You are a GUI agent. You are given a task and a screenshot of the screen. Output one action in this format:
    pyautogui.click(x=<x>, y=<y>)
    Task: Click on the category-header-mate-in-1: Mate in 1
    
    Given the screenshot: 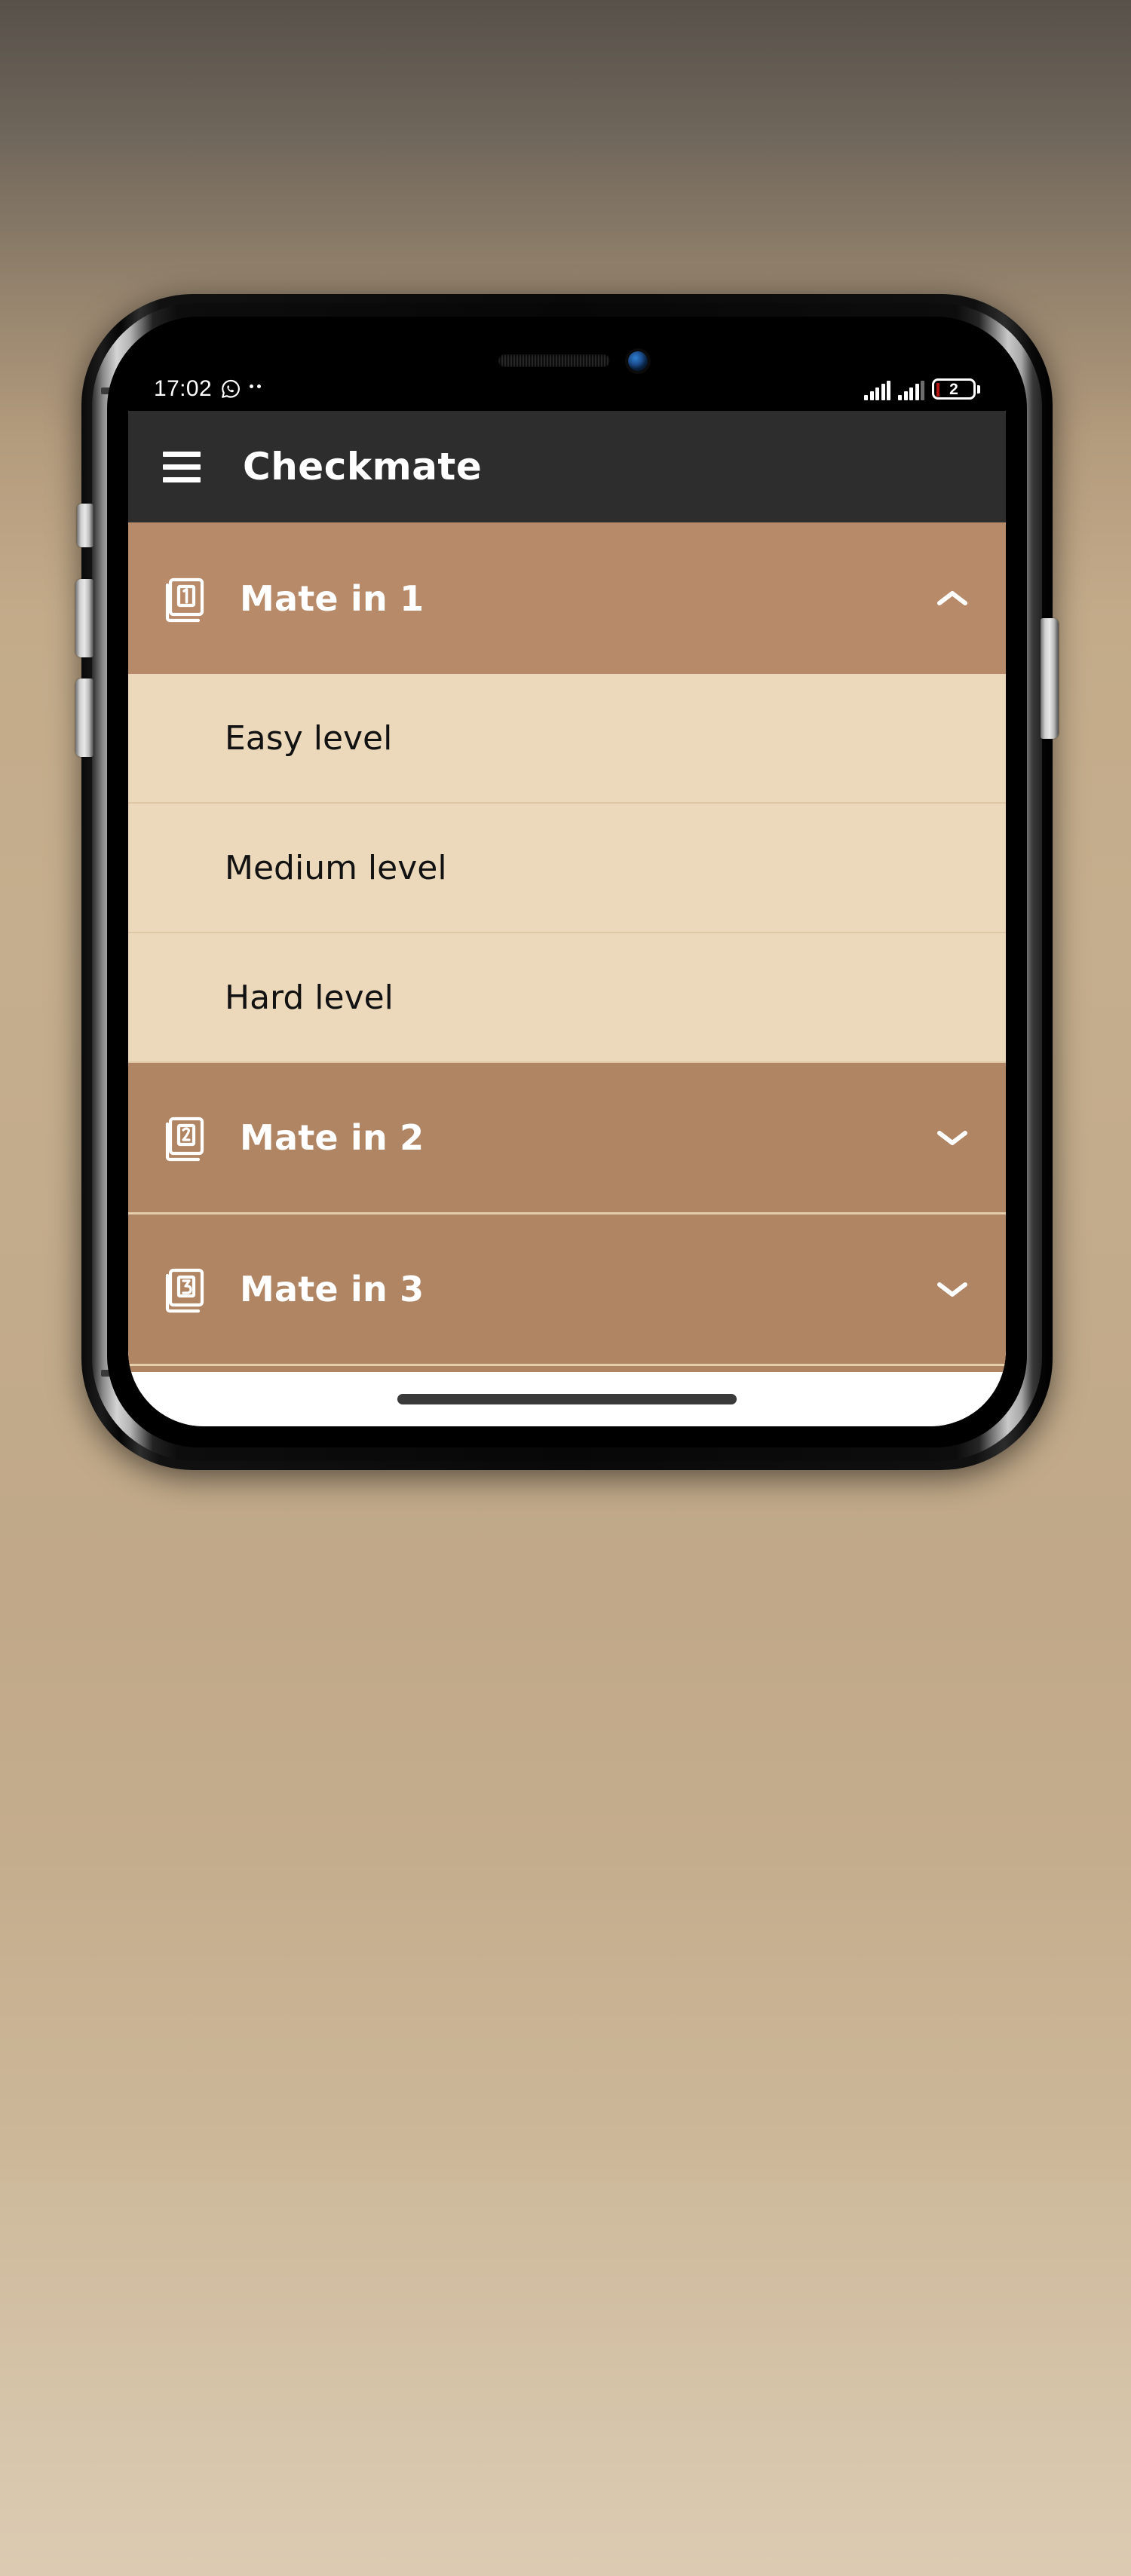 What is the action you would take?
    pyautogui.click(x=567, y=598)
    